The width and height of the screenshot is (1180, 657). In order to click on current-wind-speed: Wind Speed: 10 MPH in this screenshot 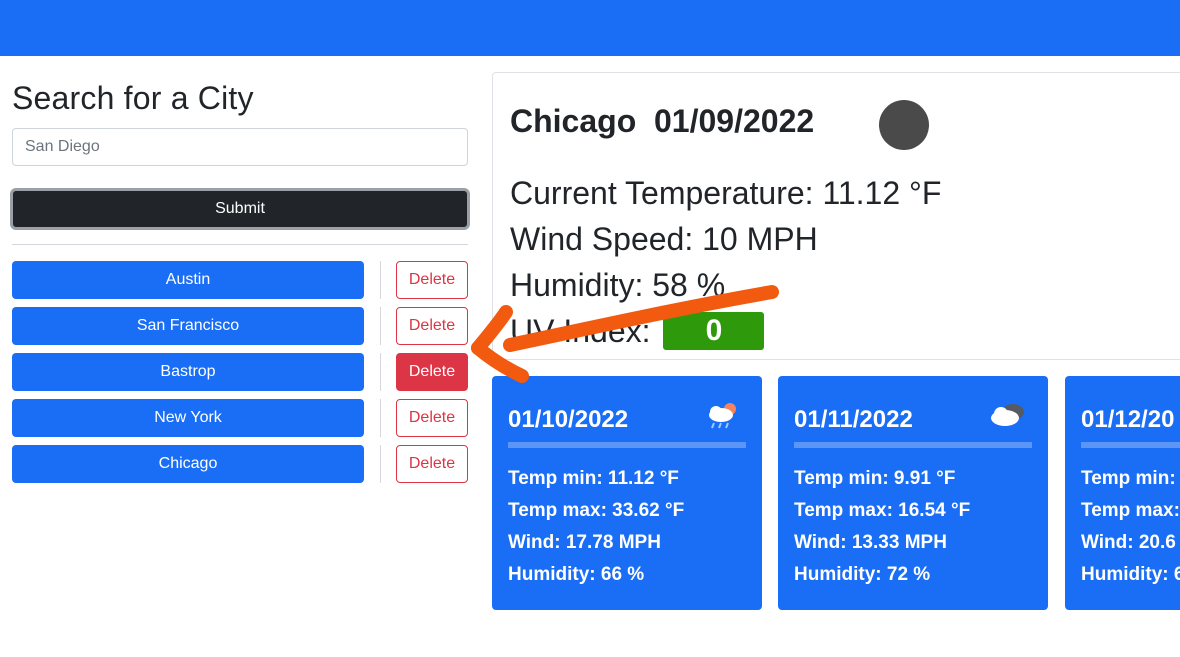, I will do `click(664, 239)`.